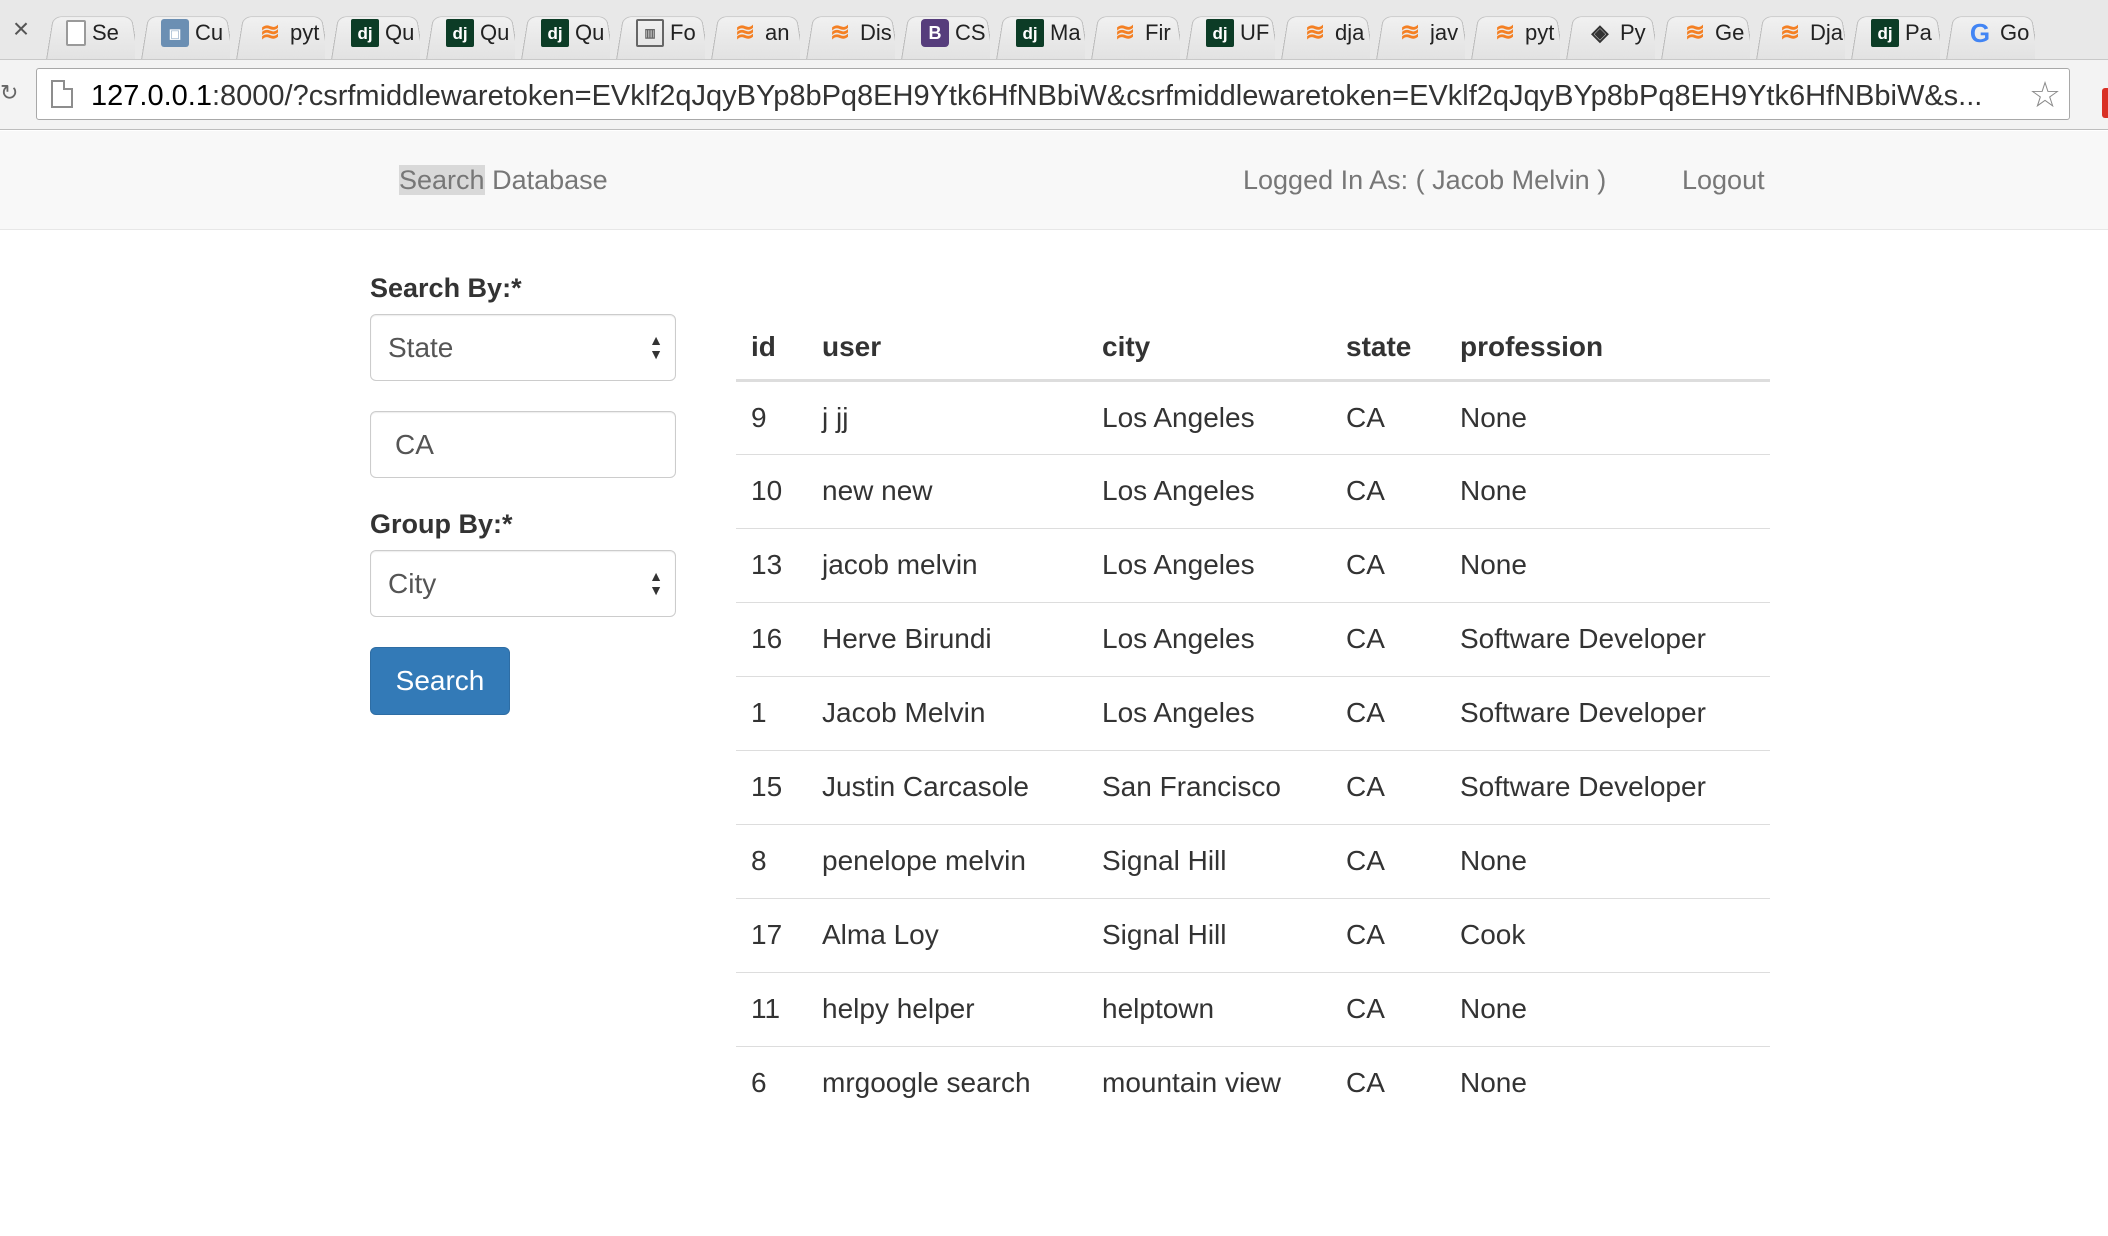  I want to click on tab-label: dja, so click(1350, 32).